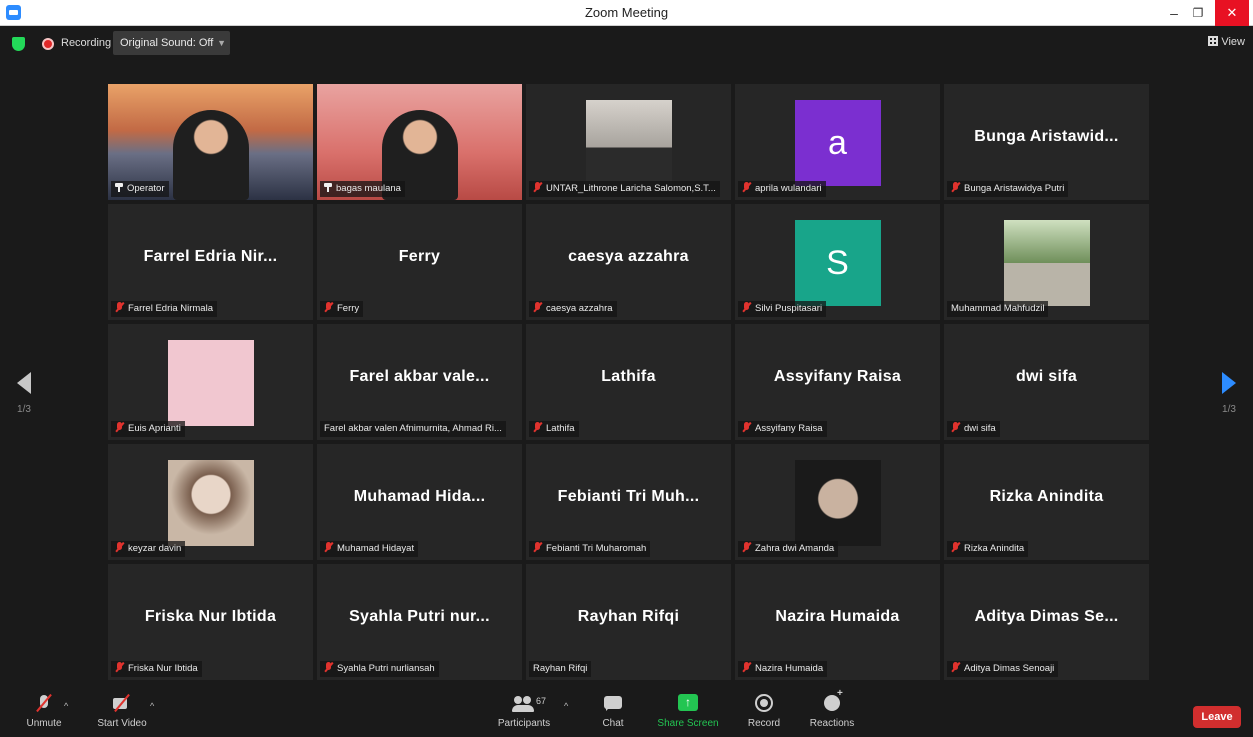  What do you see at coordinates (613, 704) in the screenshot?
I see `chat-icon` at bounding box center [613, 704].